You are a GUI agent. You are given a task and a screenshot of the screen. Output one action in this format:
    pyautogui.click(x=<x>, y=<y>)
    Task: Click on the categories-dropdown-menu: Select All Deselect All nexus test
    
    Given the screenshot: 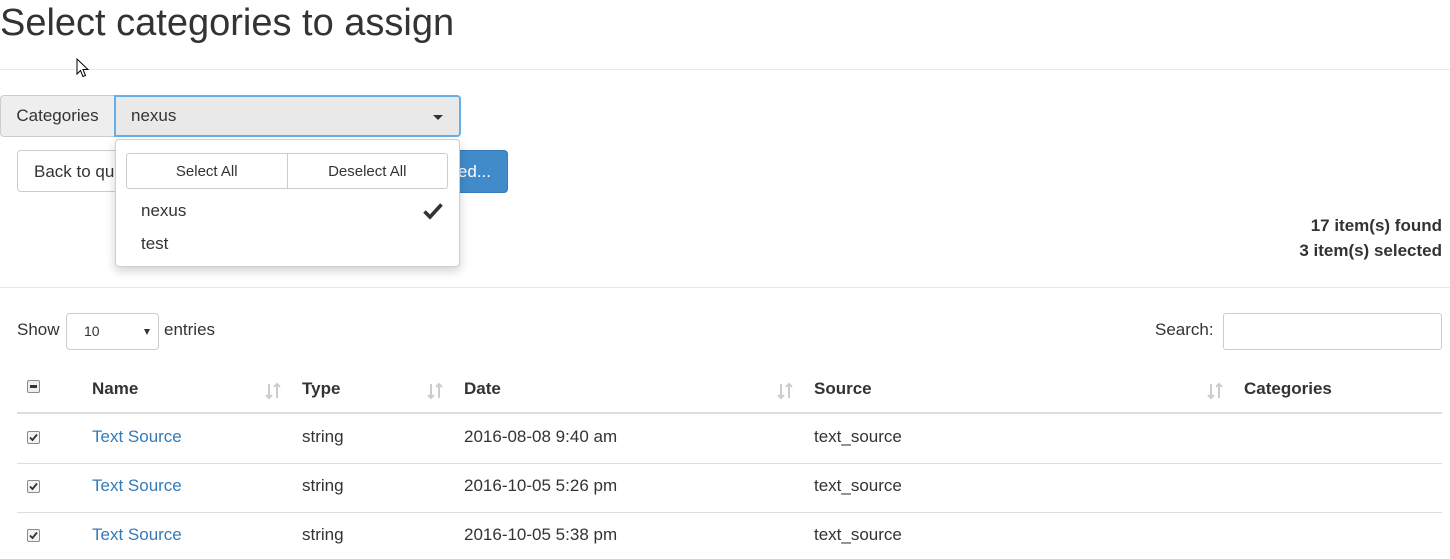 What is the action you would take?
    pyautogui.click(x=287, y=203)
    